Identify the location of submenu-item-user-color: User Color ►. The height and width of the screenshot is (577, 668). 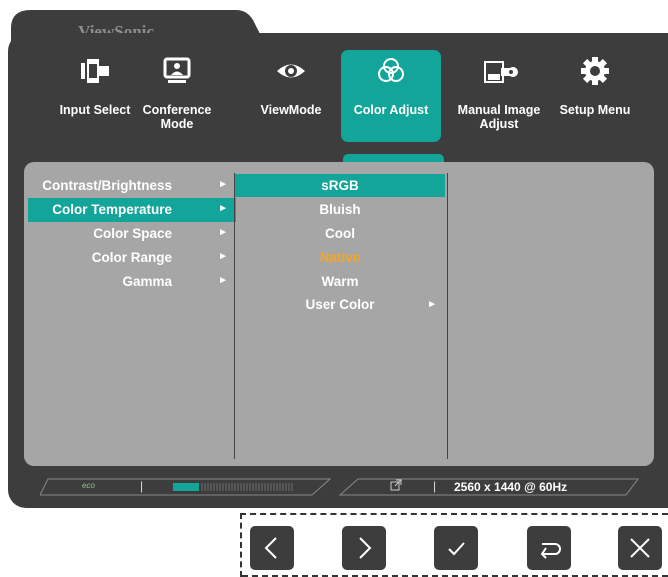
(340, 304).